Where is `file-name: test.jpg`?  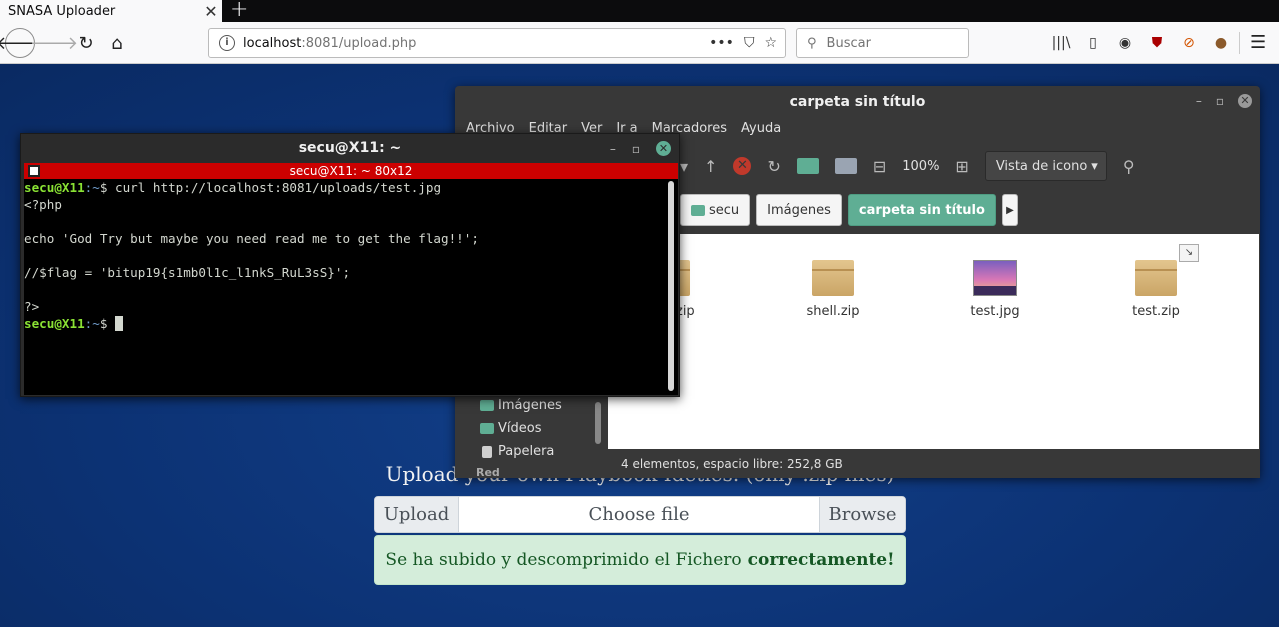 file-name: test.jpg is located at coordinates (995, 311).